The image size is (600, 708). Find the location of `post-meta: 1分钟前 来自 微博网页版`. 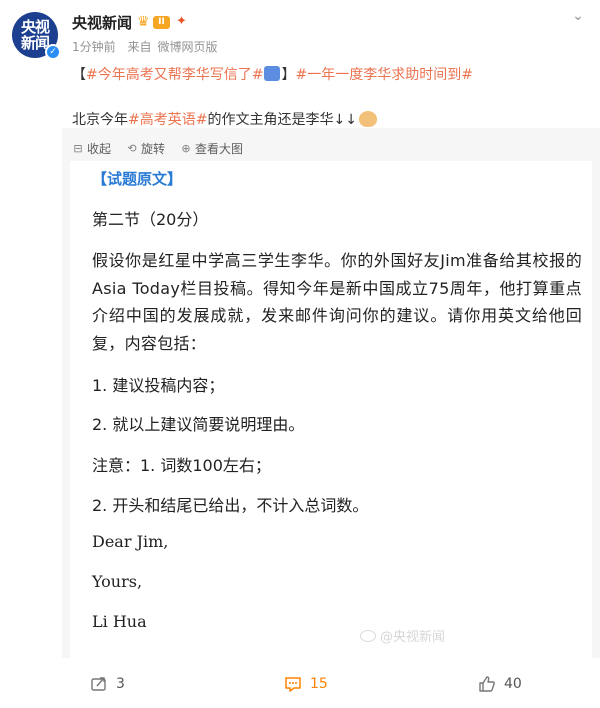

post-meta: 1分钟前 来自 微博网页版 is located at coordinates (145, 46).